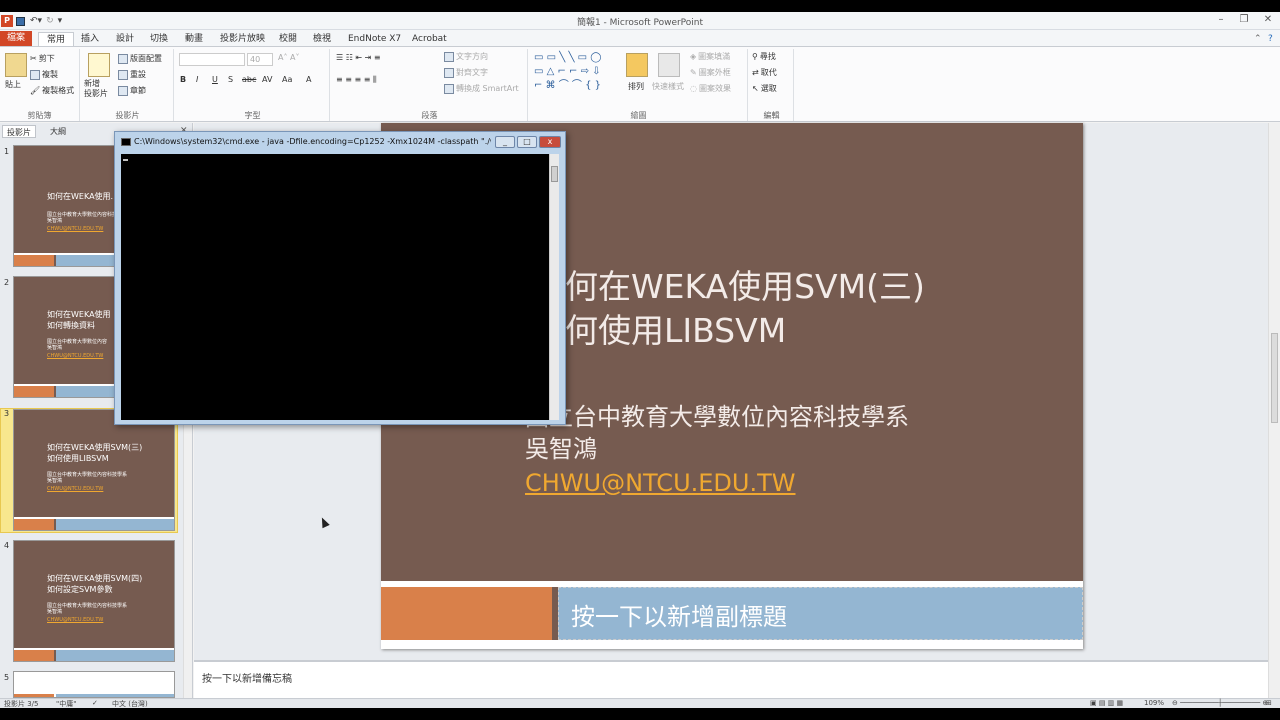  What do you see at coordinates (58, 131) in the screenshot?
I see `tab-outline-pane: 大綱` at bounding box center [58, 131].